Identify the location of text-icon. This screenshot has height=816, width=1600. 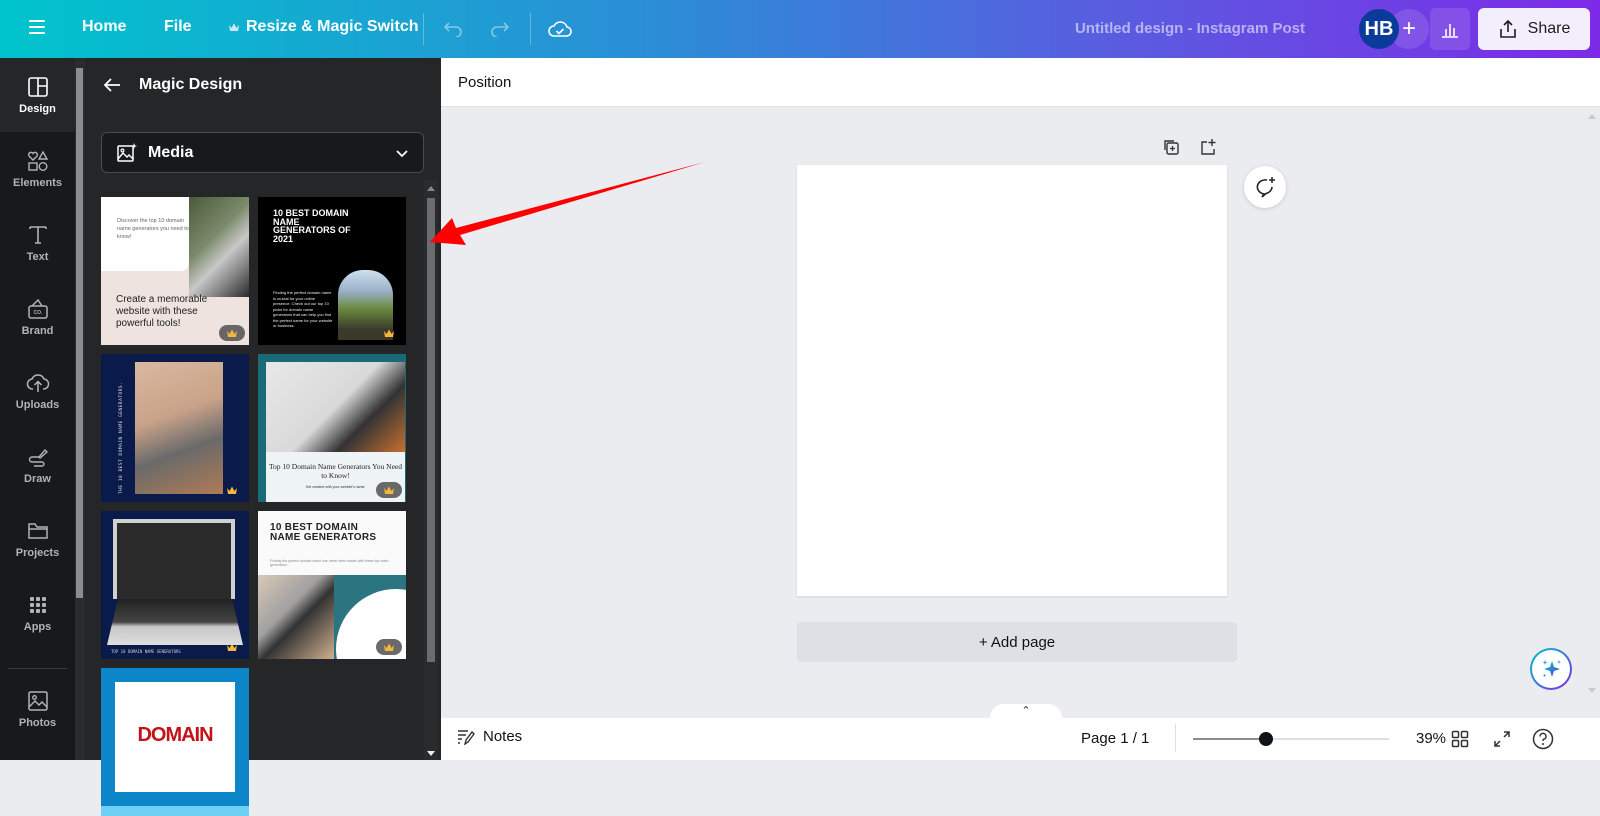
(37, 235).